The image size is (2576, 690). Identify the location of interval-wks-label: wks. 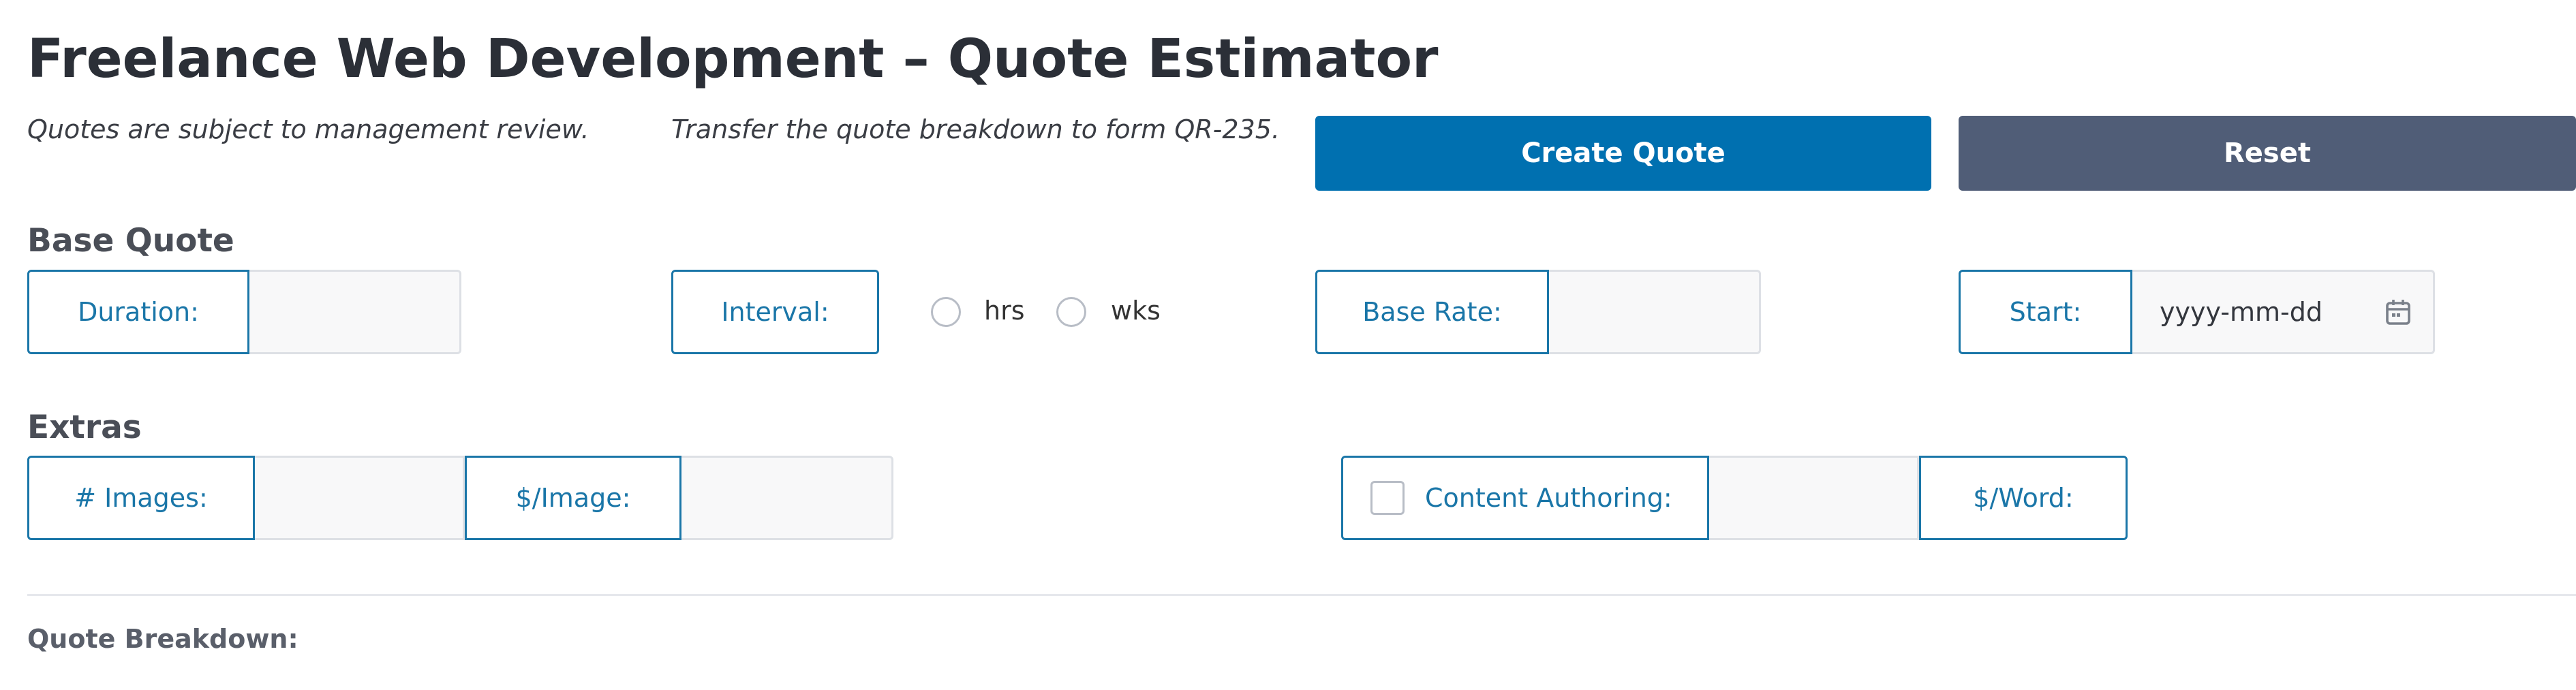
(1136, 311).